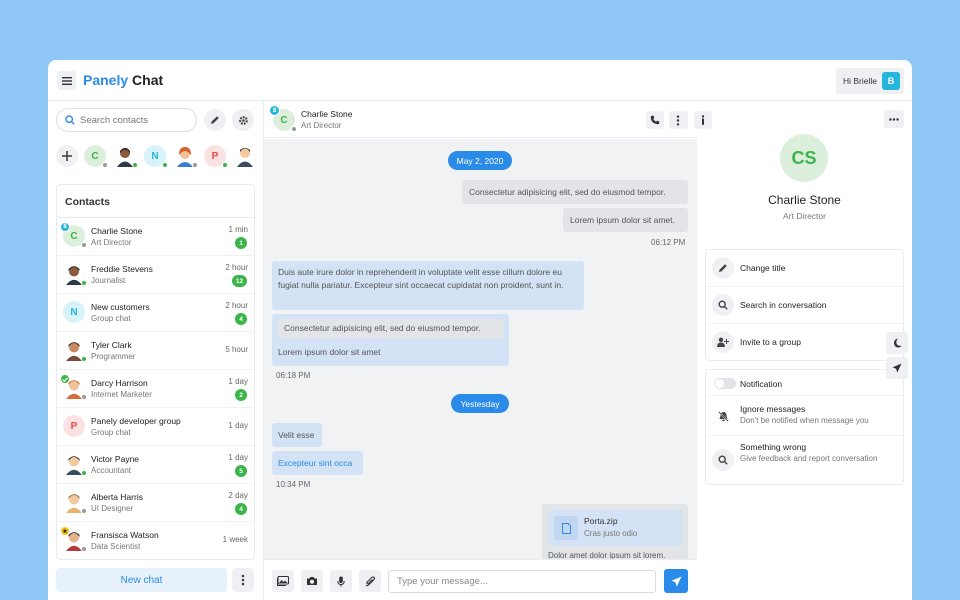  Describe the element at coordinates (116, 546) in the screenshot. I see `contact-subtitle: Data Scientist` at that location.